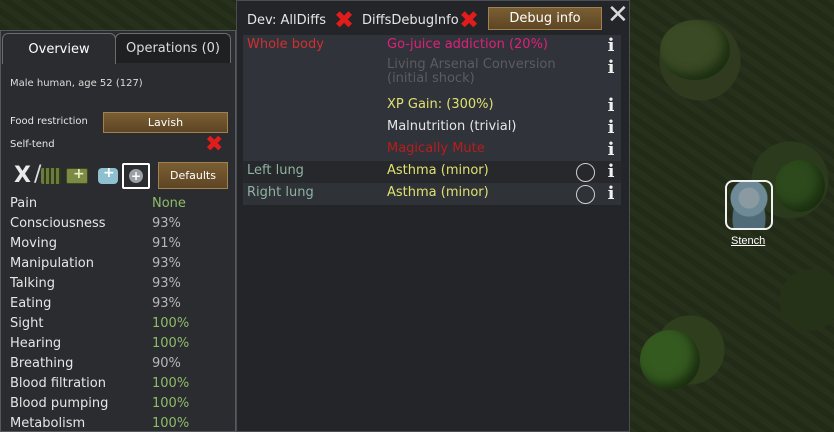 The height and width of the screenshot is (432, 834). What do you see at coordinates (59, 48) in the screenshot?
I see `tab-overview: Overview` at bounding box center [59, 48].